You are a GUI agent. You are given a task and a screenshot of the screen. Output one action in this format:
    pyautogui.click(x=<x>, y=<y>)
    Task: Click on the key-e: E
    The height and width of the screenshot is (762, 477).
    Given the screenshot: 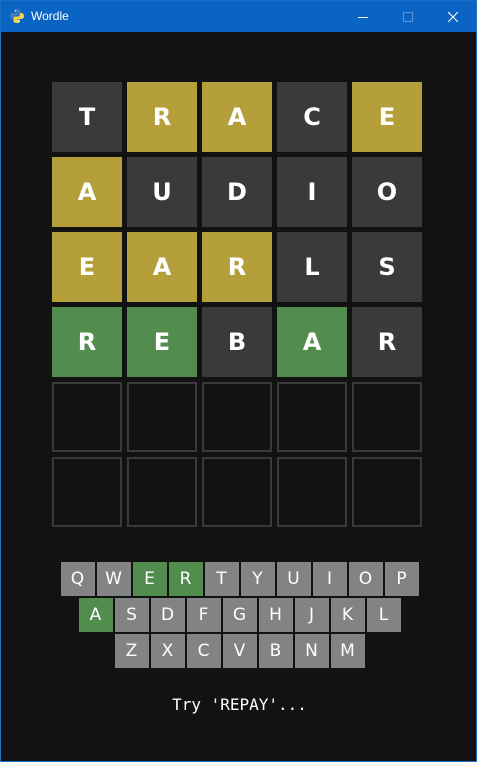 What is the action you would take?
    pyautogui.click(x=149, y=579)
    